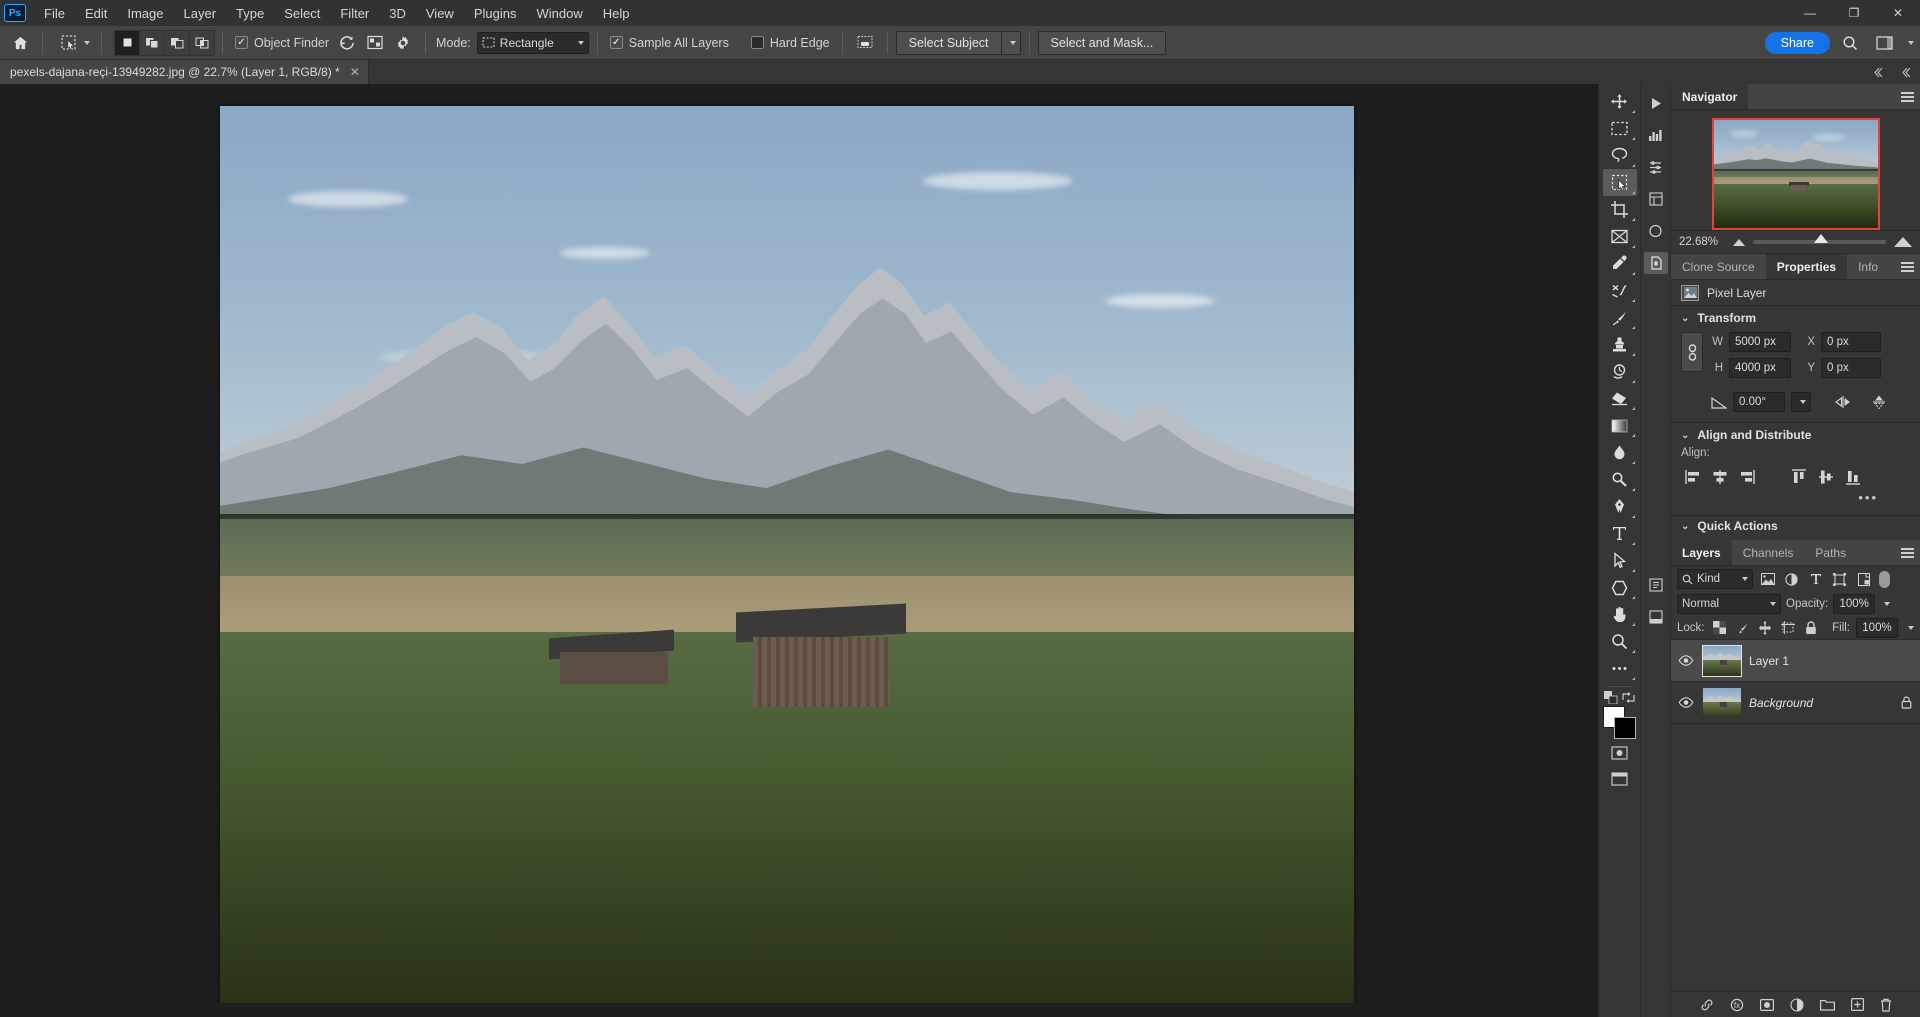 This screenshot has height=1017, width=1920. What do you see at coordinates (1795, 174) in the screenshot?
I see `navigator-thumbnail` at bounding box center [1795, 174].